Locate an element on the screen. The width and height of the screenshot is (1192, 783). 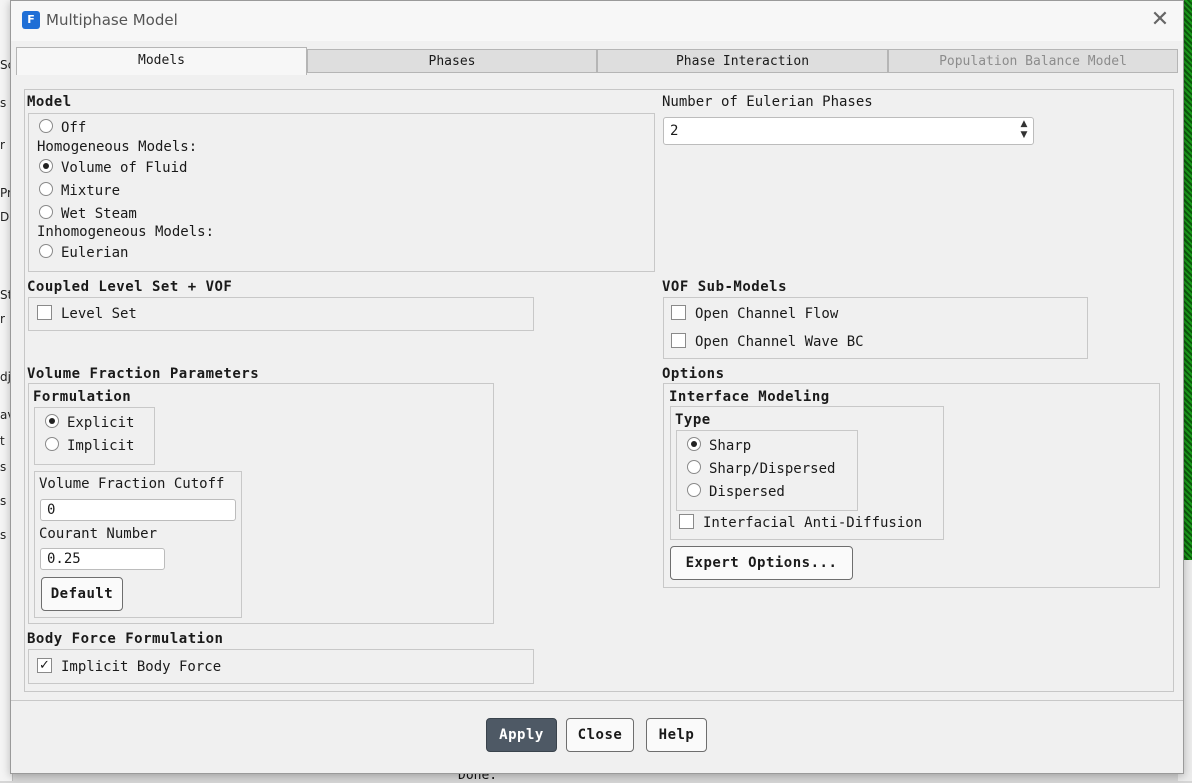
level-set-checkbox: Level Set is located at coordinates (87, 314).